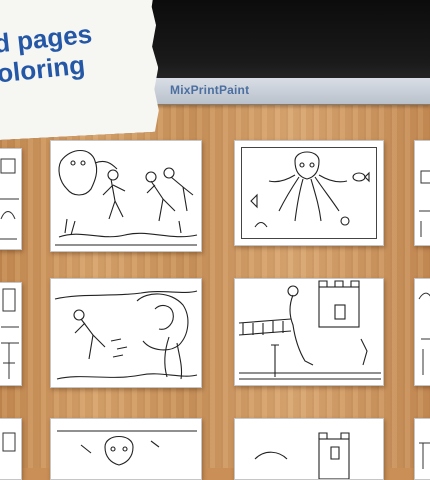 The height and width of the screenshot is (480, 430). What do you see at coordinates (126, 333) in the screenshot?
I see `coloring-page-diver-reef` at bounding box center [126, 333].